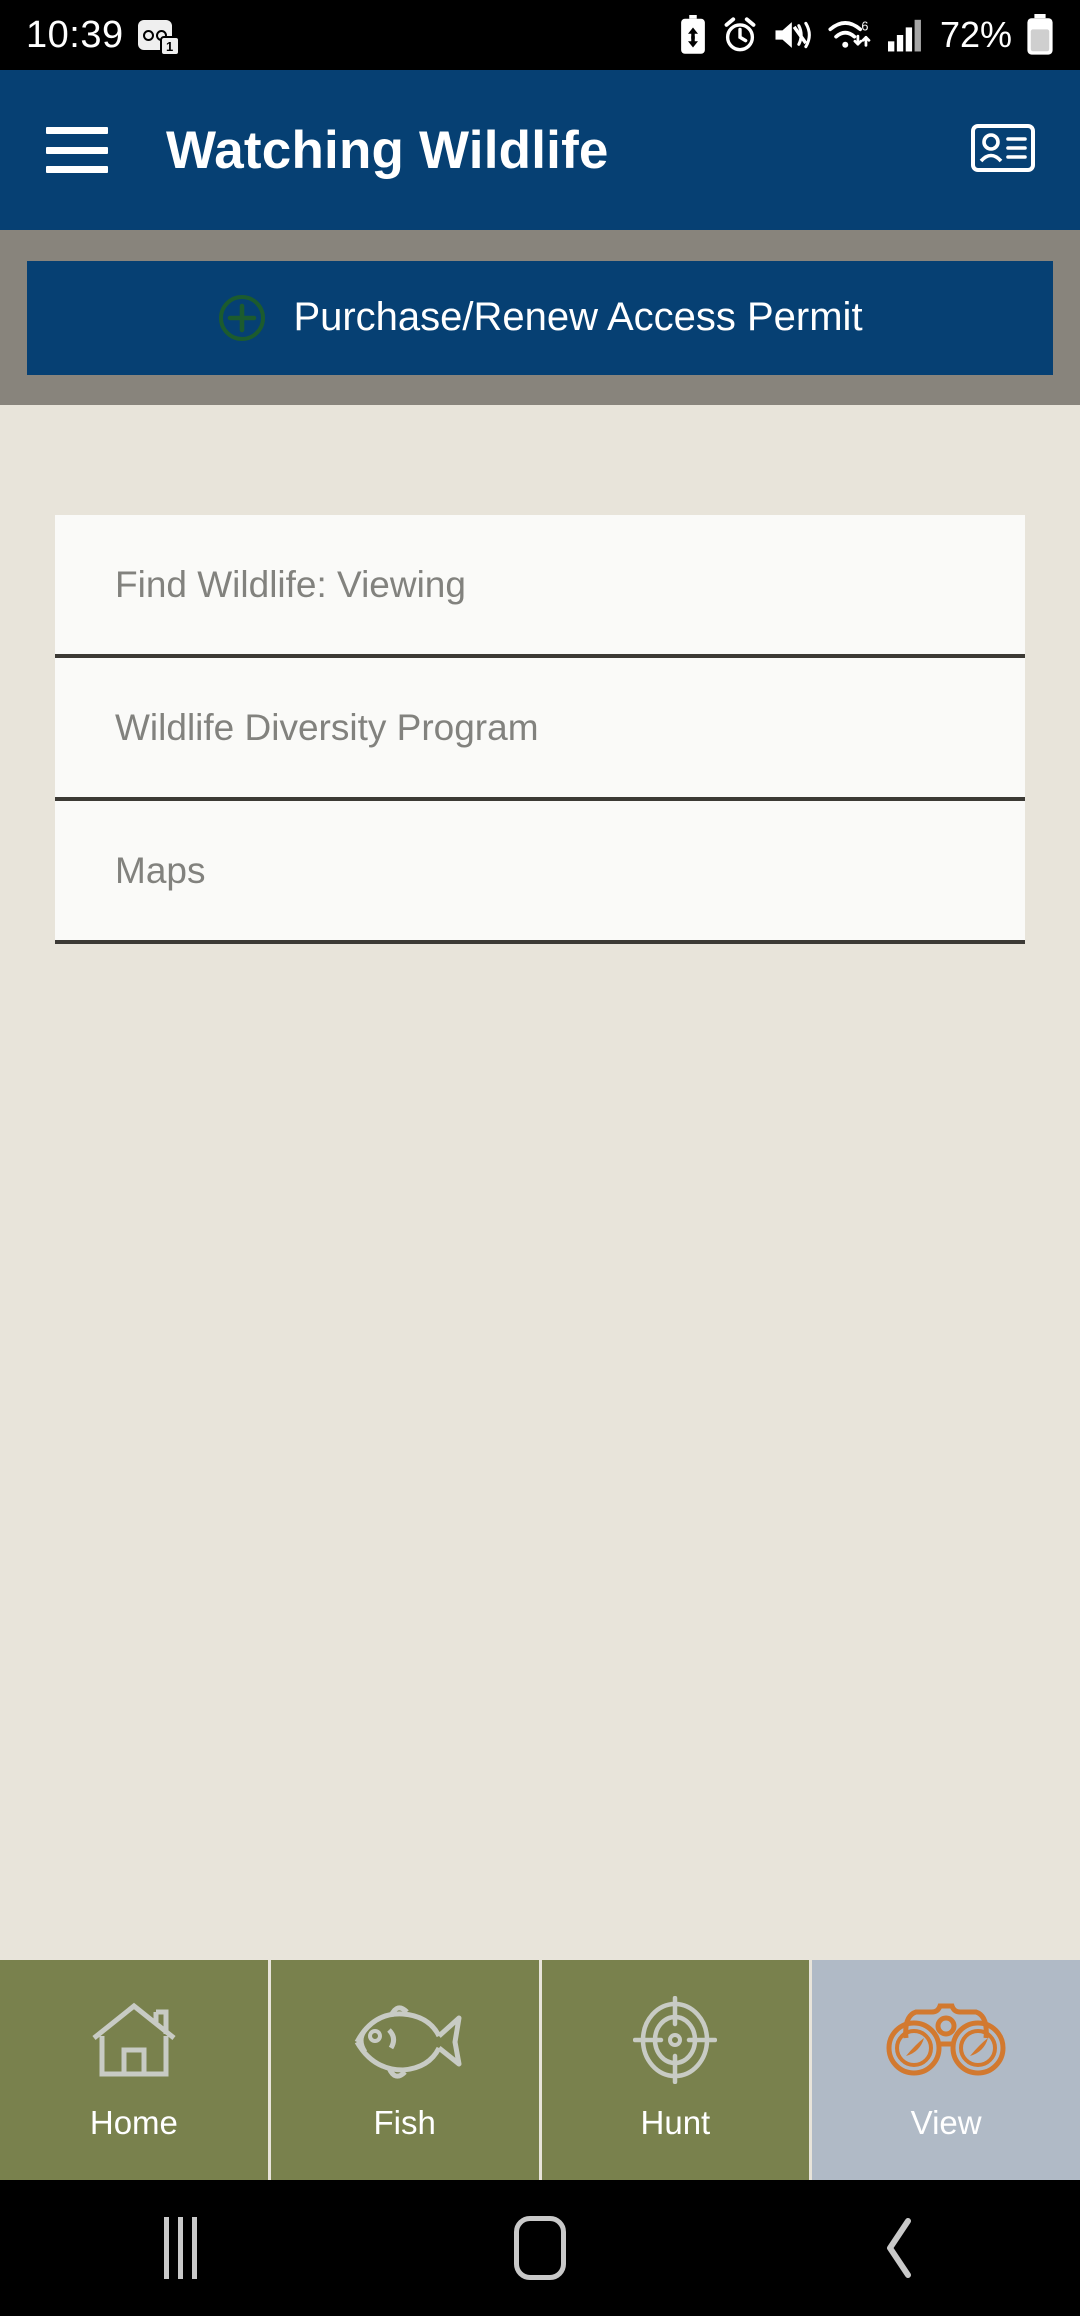 This screenshot has height=2316, width=1080. What do you see at coordinates (740, 34) in the screenshot?
I see `alarm-clock-icon` at bounding box center [740, 34].